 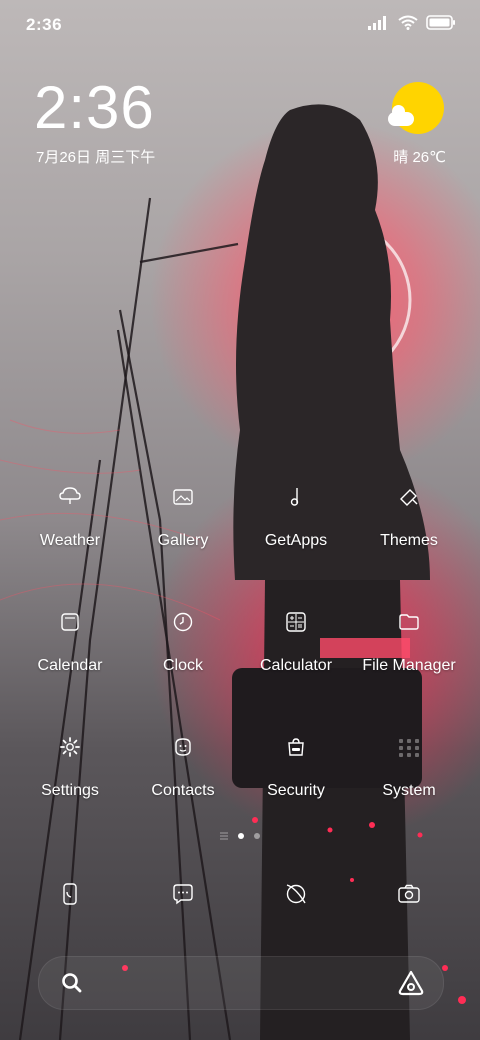 I want to click on app-system-folder: System, so click(x=409, y=767).